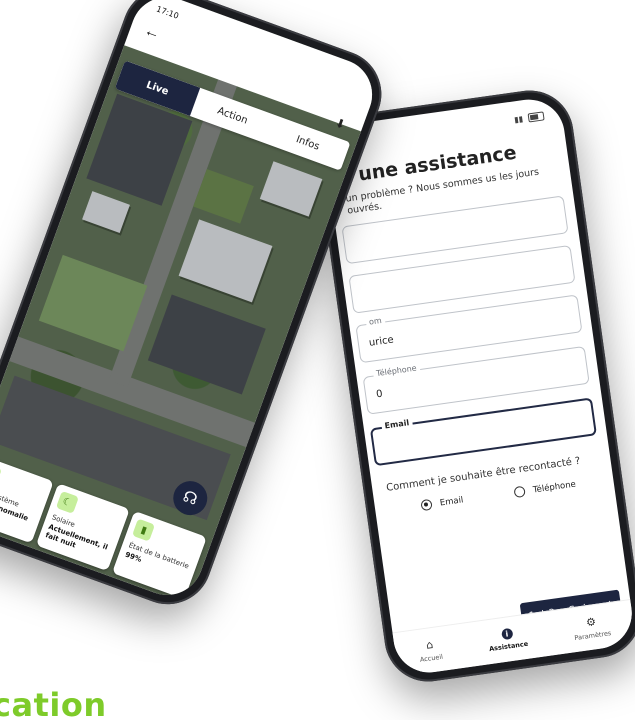 This screenshot has height=720, width=635. Describe the element at coordinates (507, 634) in the screenshot. I see `info-icon: i` at that location.